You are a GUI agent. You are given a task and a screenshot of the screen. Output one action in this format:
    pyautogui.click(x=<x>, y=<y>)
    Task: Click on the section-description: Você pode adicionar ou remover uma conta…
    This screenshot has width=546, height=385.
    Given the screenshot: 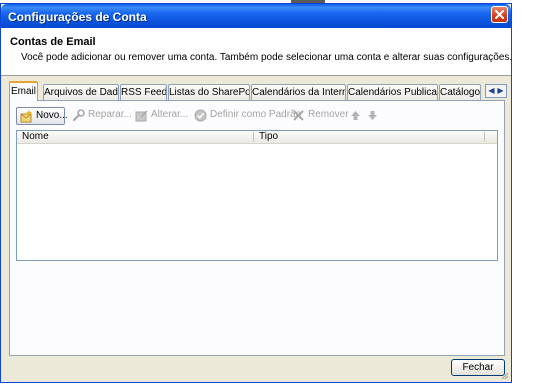 What is the action you would take?
    pyautogui.click(x=267, y=57)
    